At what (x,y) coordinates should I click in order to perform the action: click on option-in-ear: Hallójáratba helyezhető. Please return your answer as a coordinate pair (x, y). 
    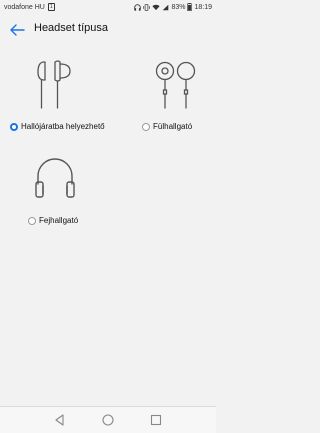
    Looking at the image, I should click on (54, 95).